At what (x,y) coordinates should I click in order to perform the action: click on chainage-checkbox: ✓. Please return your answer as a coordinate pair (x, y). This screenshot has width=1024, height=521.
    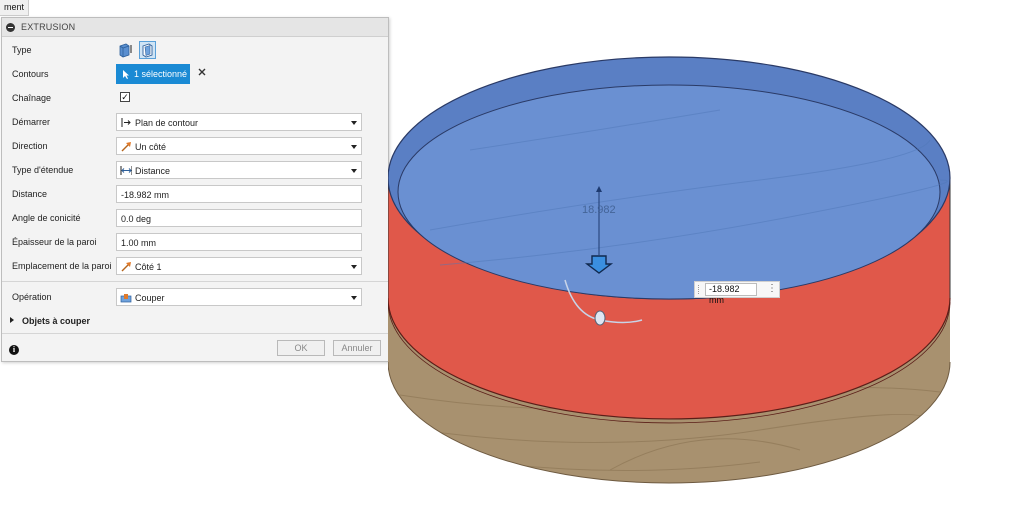
    Looking at the image, I should click on (125, 97).